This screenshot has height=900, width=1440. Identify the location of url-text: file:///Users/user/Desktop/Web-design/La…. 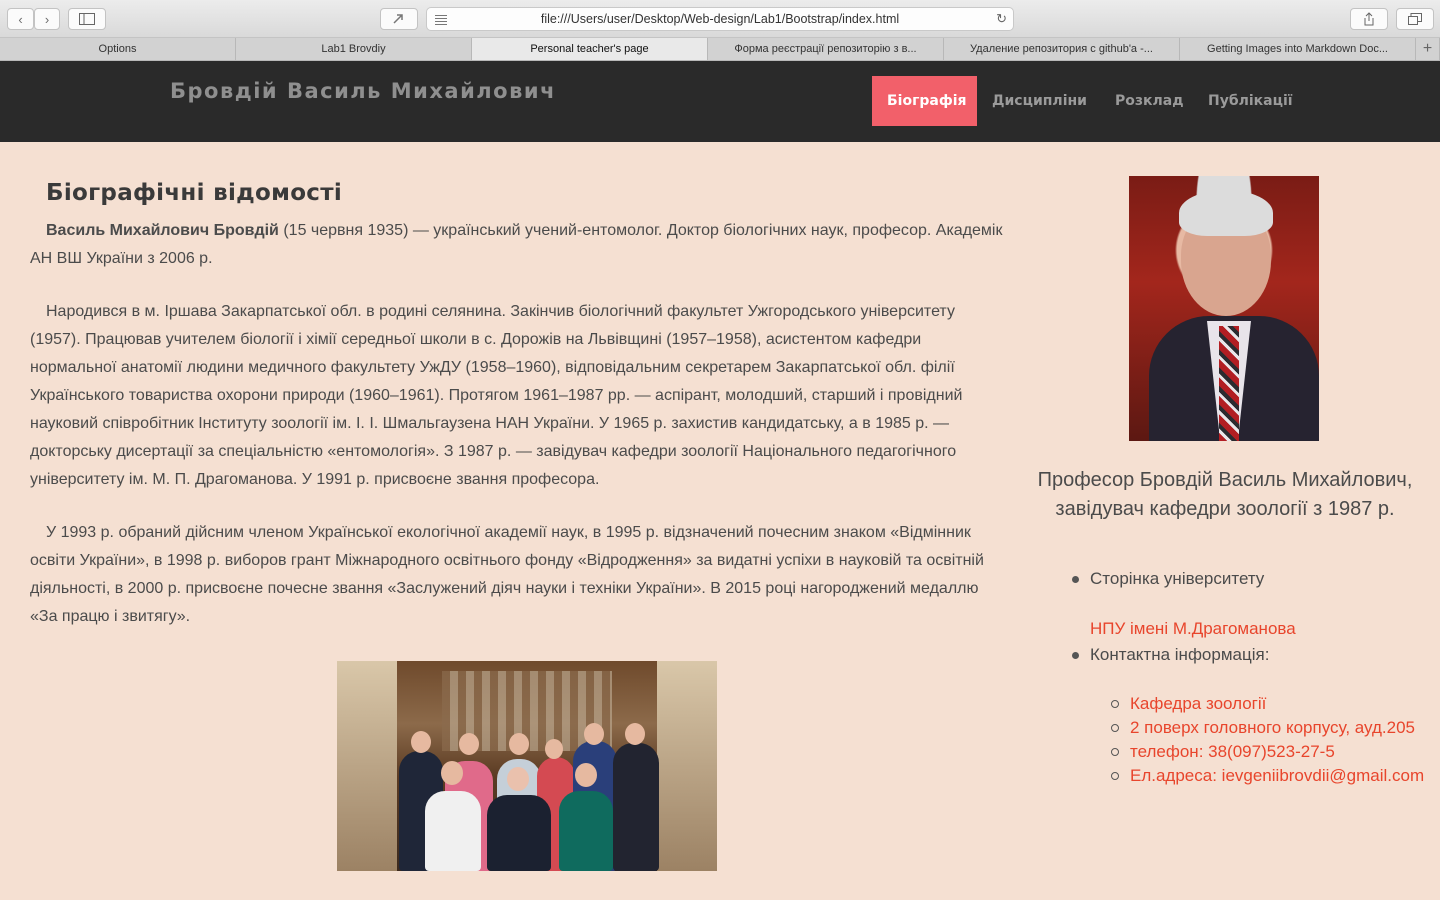
(720, 19).